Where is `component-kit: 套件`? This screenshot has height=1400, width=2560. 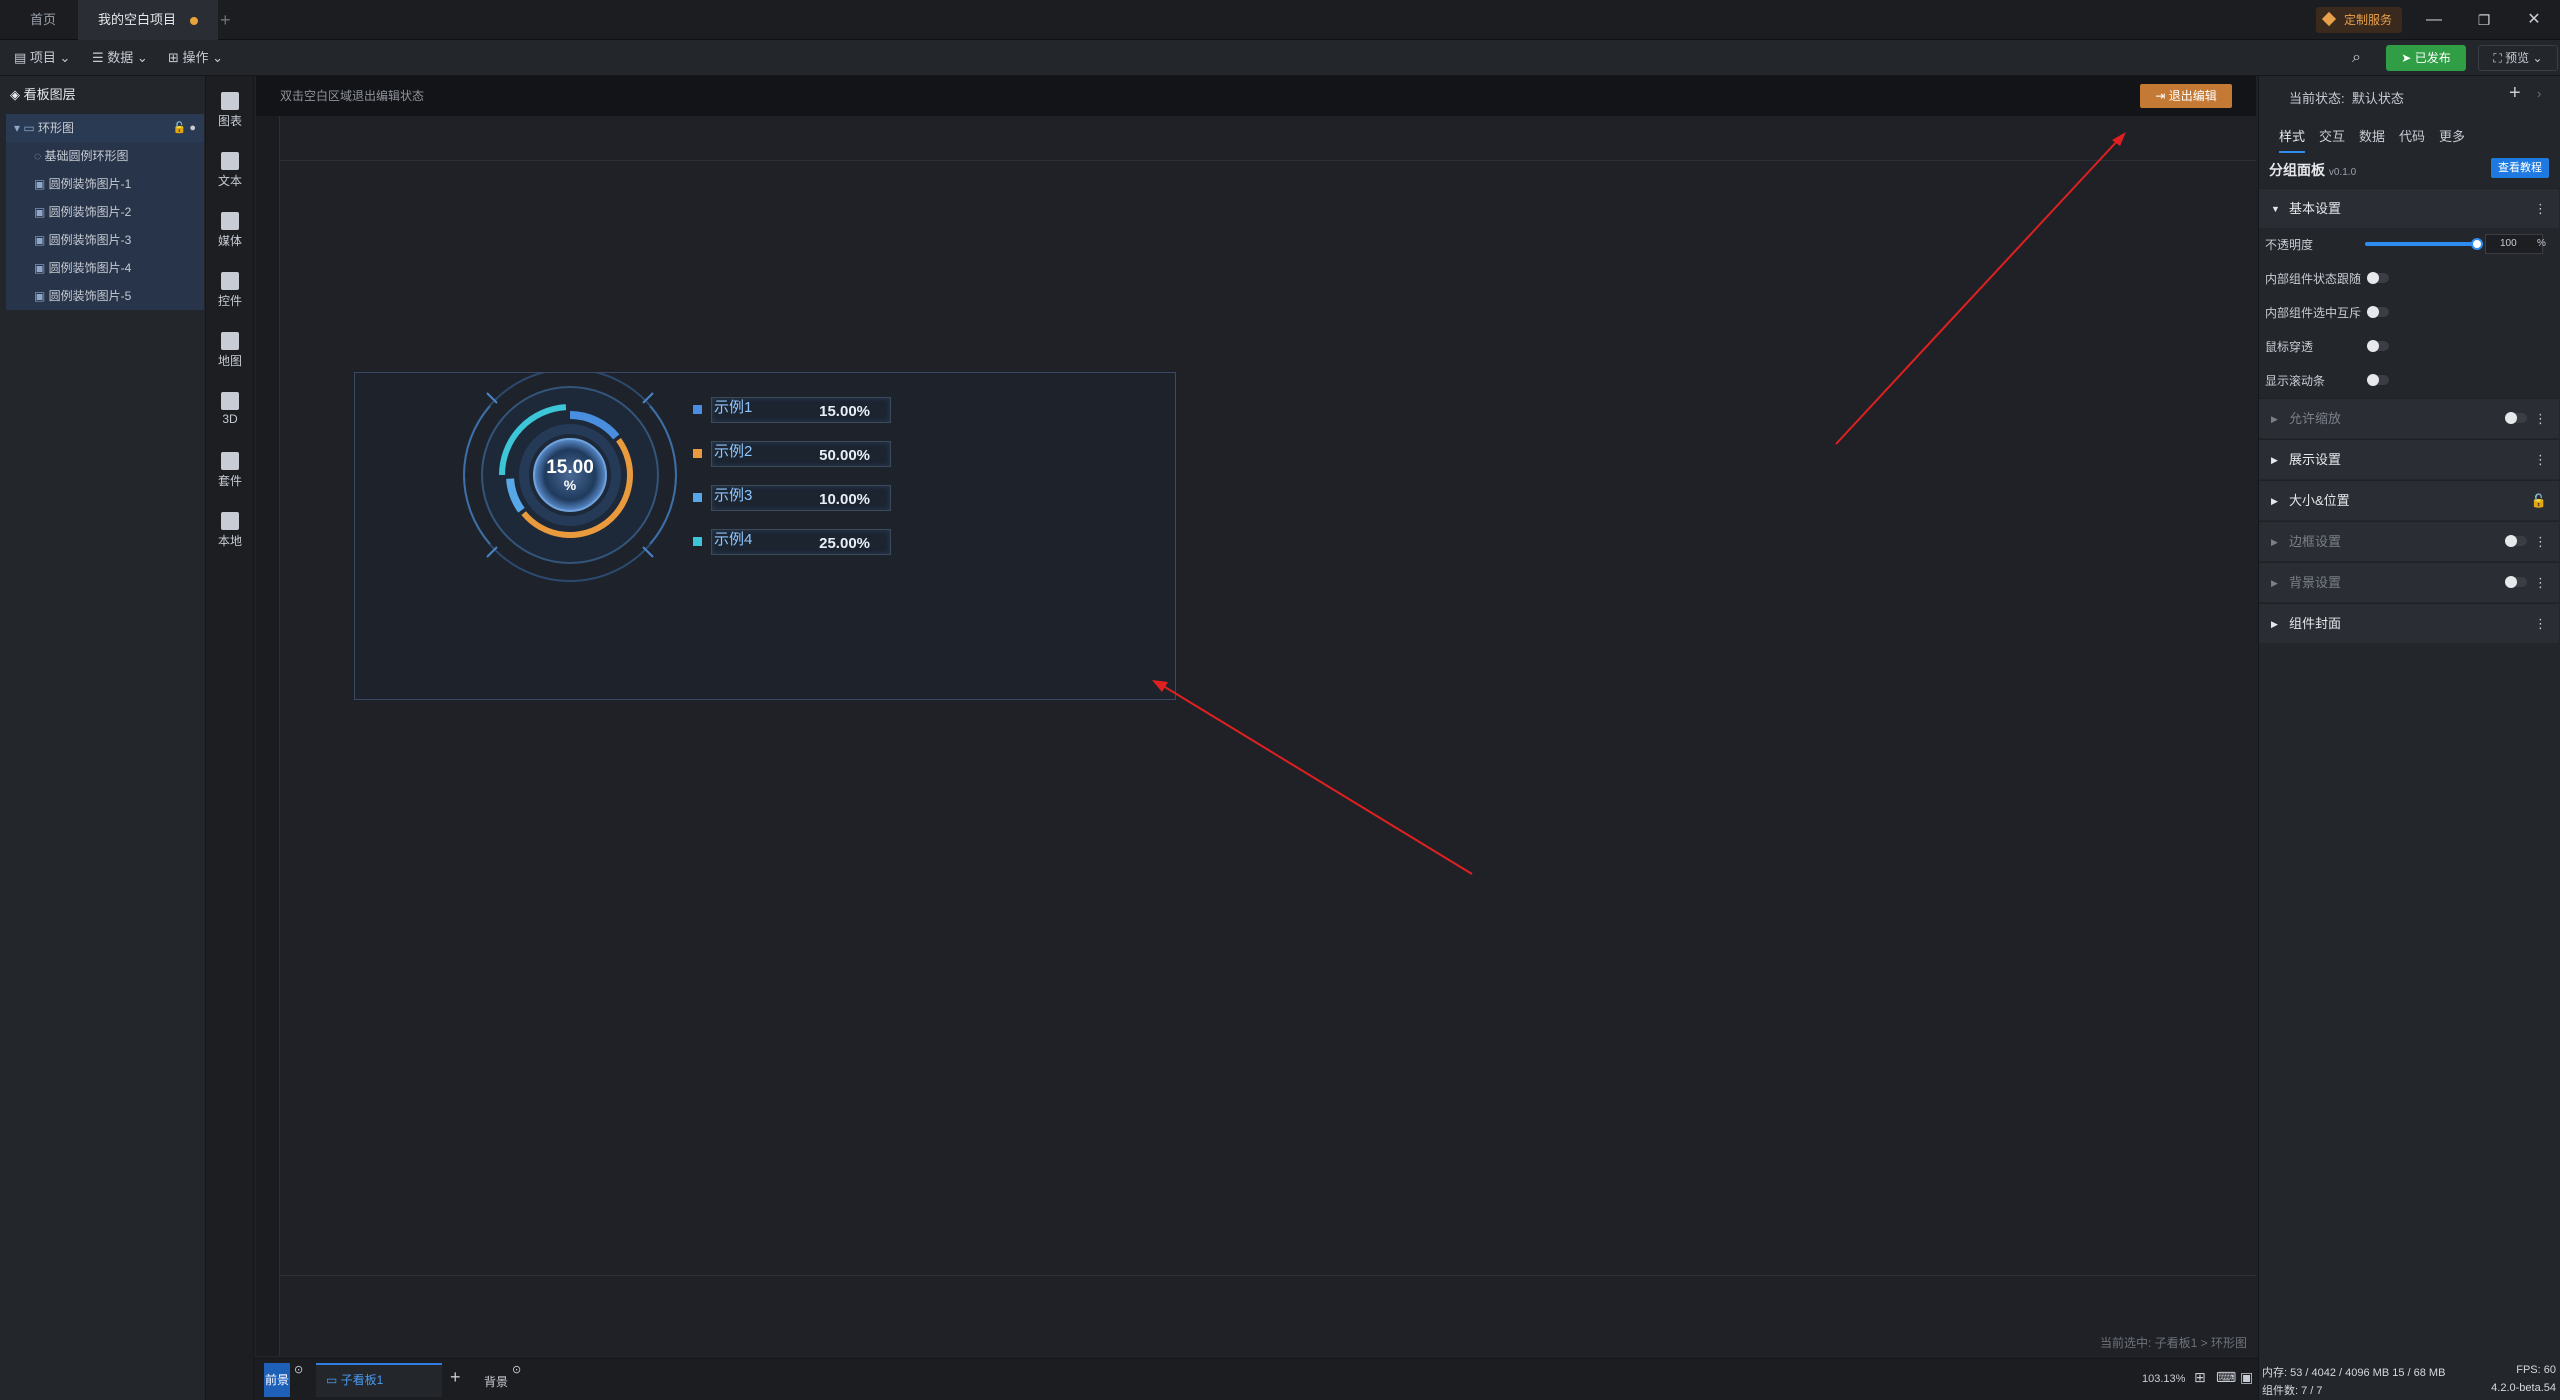 component-kit: 套件 is located at coordinates (230, 472).